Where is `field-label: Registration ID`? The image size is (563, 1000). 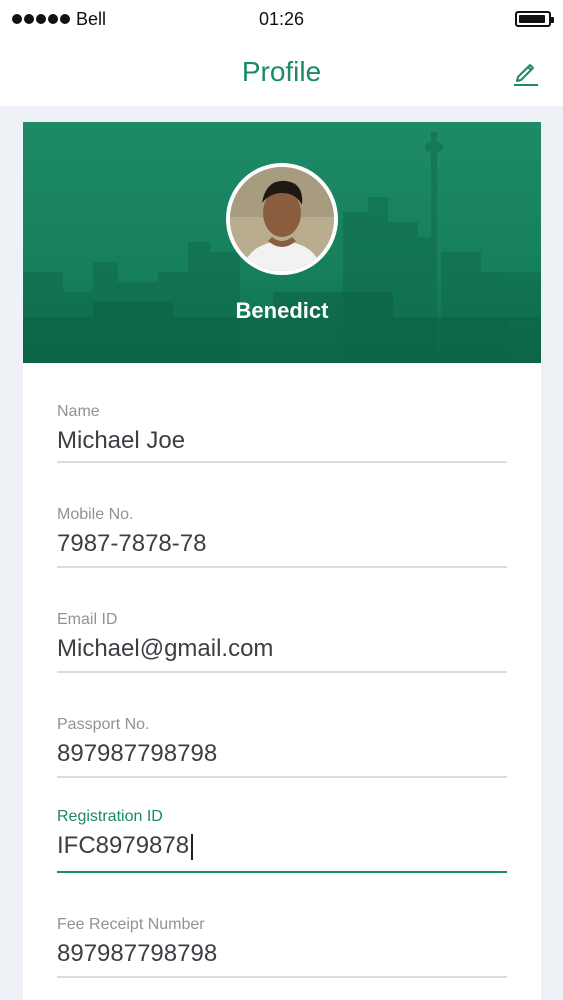 field-label: Registration ID is located at coordinates (110, 816).